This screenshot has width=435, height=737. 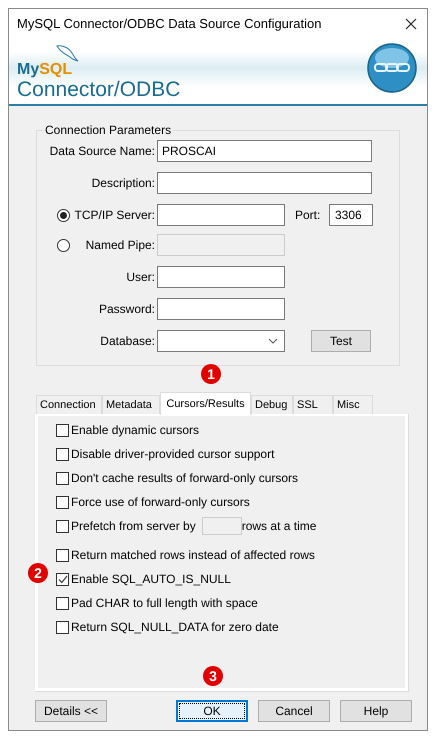 What do you see at coordinates (308, 215) in the screenshot?
I see `field-label: Port:` at bounding box center [308, 215].